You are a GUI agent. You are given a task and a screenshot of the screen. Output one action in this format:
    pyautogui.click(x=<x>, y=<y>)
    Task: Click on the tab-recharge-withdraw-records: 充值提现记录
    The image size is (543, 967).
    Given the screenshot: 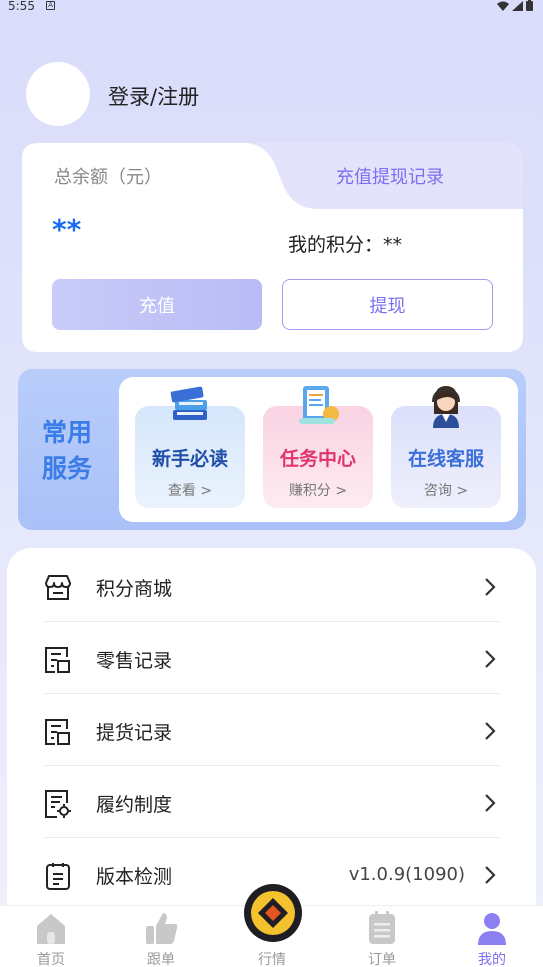 What is the action you would take?
    pyautogui.click(x=390, y=176)
    